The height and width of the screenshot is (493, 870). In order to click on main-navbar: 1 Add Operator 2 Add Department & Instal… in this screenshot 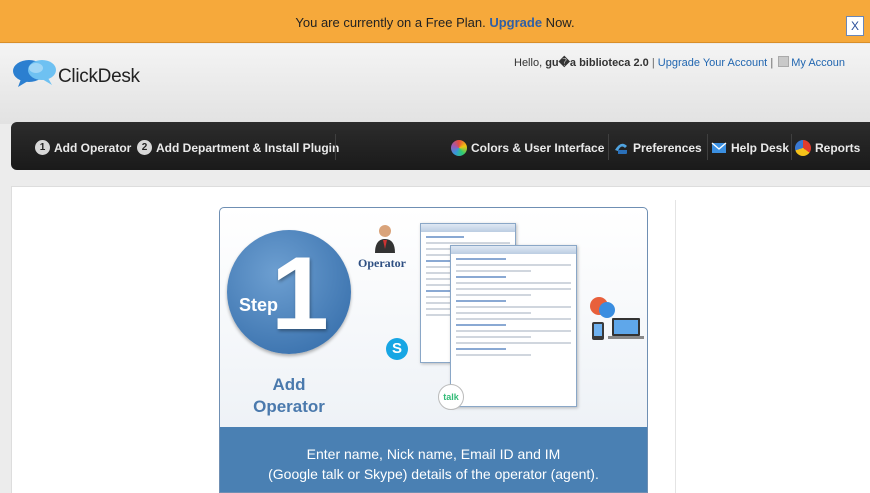, I will do `click(440, 146)`.